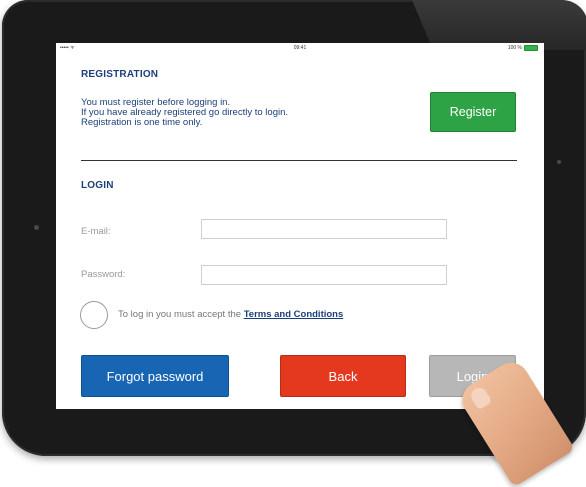 The width and height of the screenshot is (586, 487). Describe the element at coordinates (142, 122) in the screenshot. I see `registration-line: Registration is one time only.` at that location.